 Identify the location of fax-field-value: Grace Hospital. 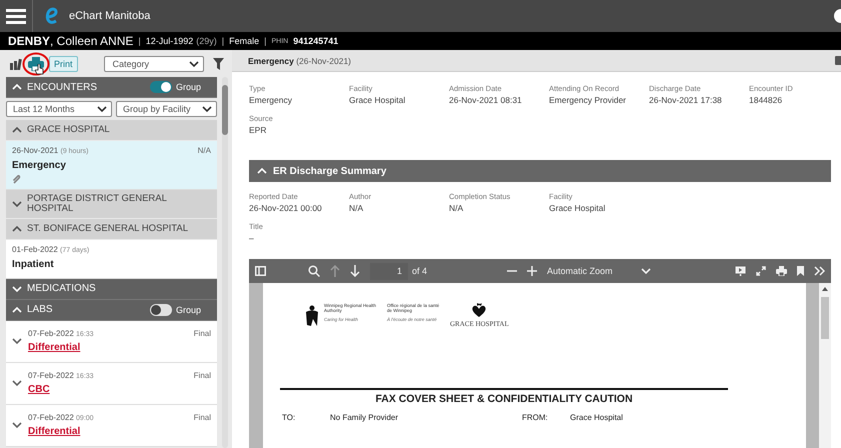
(596, 417).